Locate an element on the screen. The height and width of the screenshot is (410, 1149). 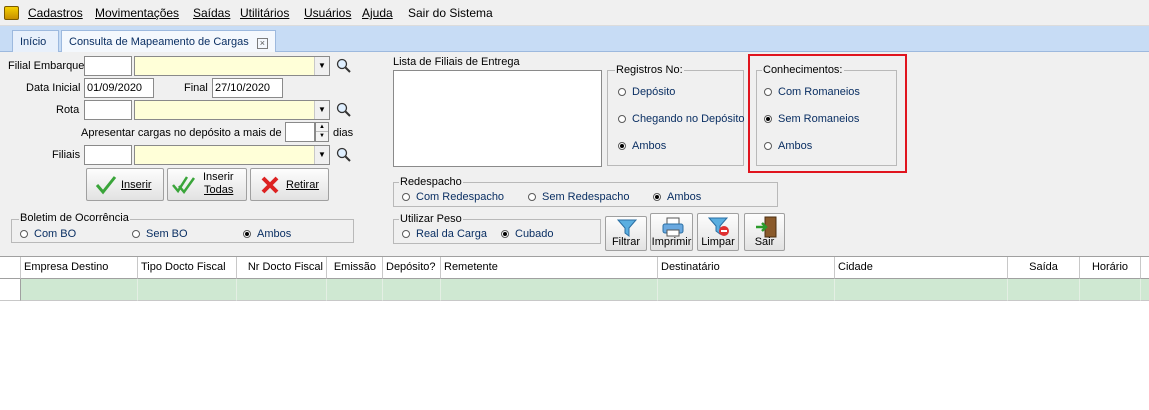
boletim-com-bo-radio: Com BO is located at coordinates (48, 234).